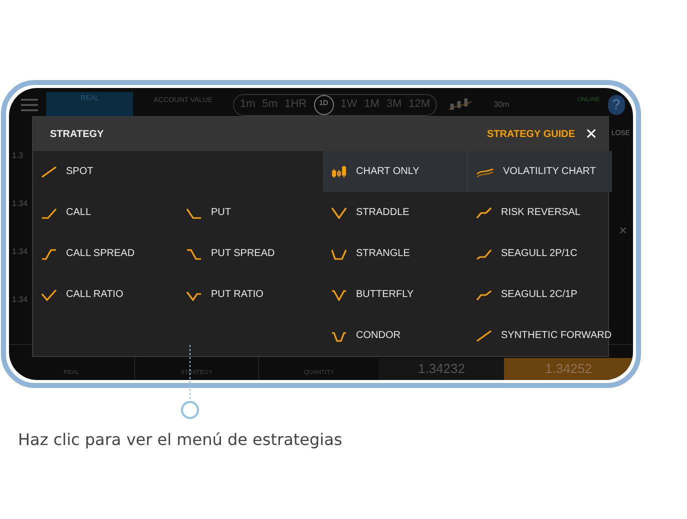 The image size is (687, 519). I want to click on strategy-option: STRANGLE, so click(395, 253).